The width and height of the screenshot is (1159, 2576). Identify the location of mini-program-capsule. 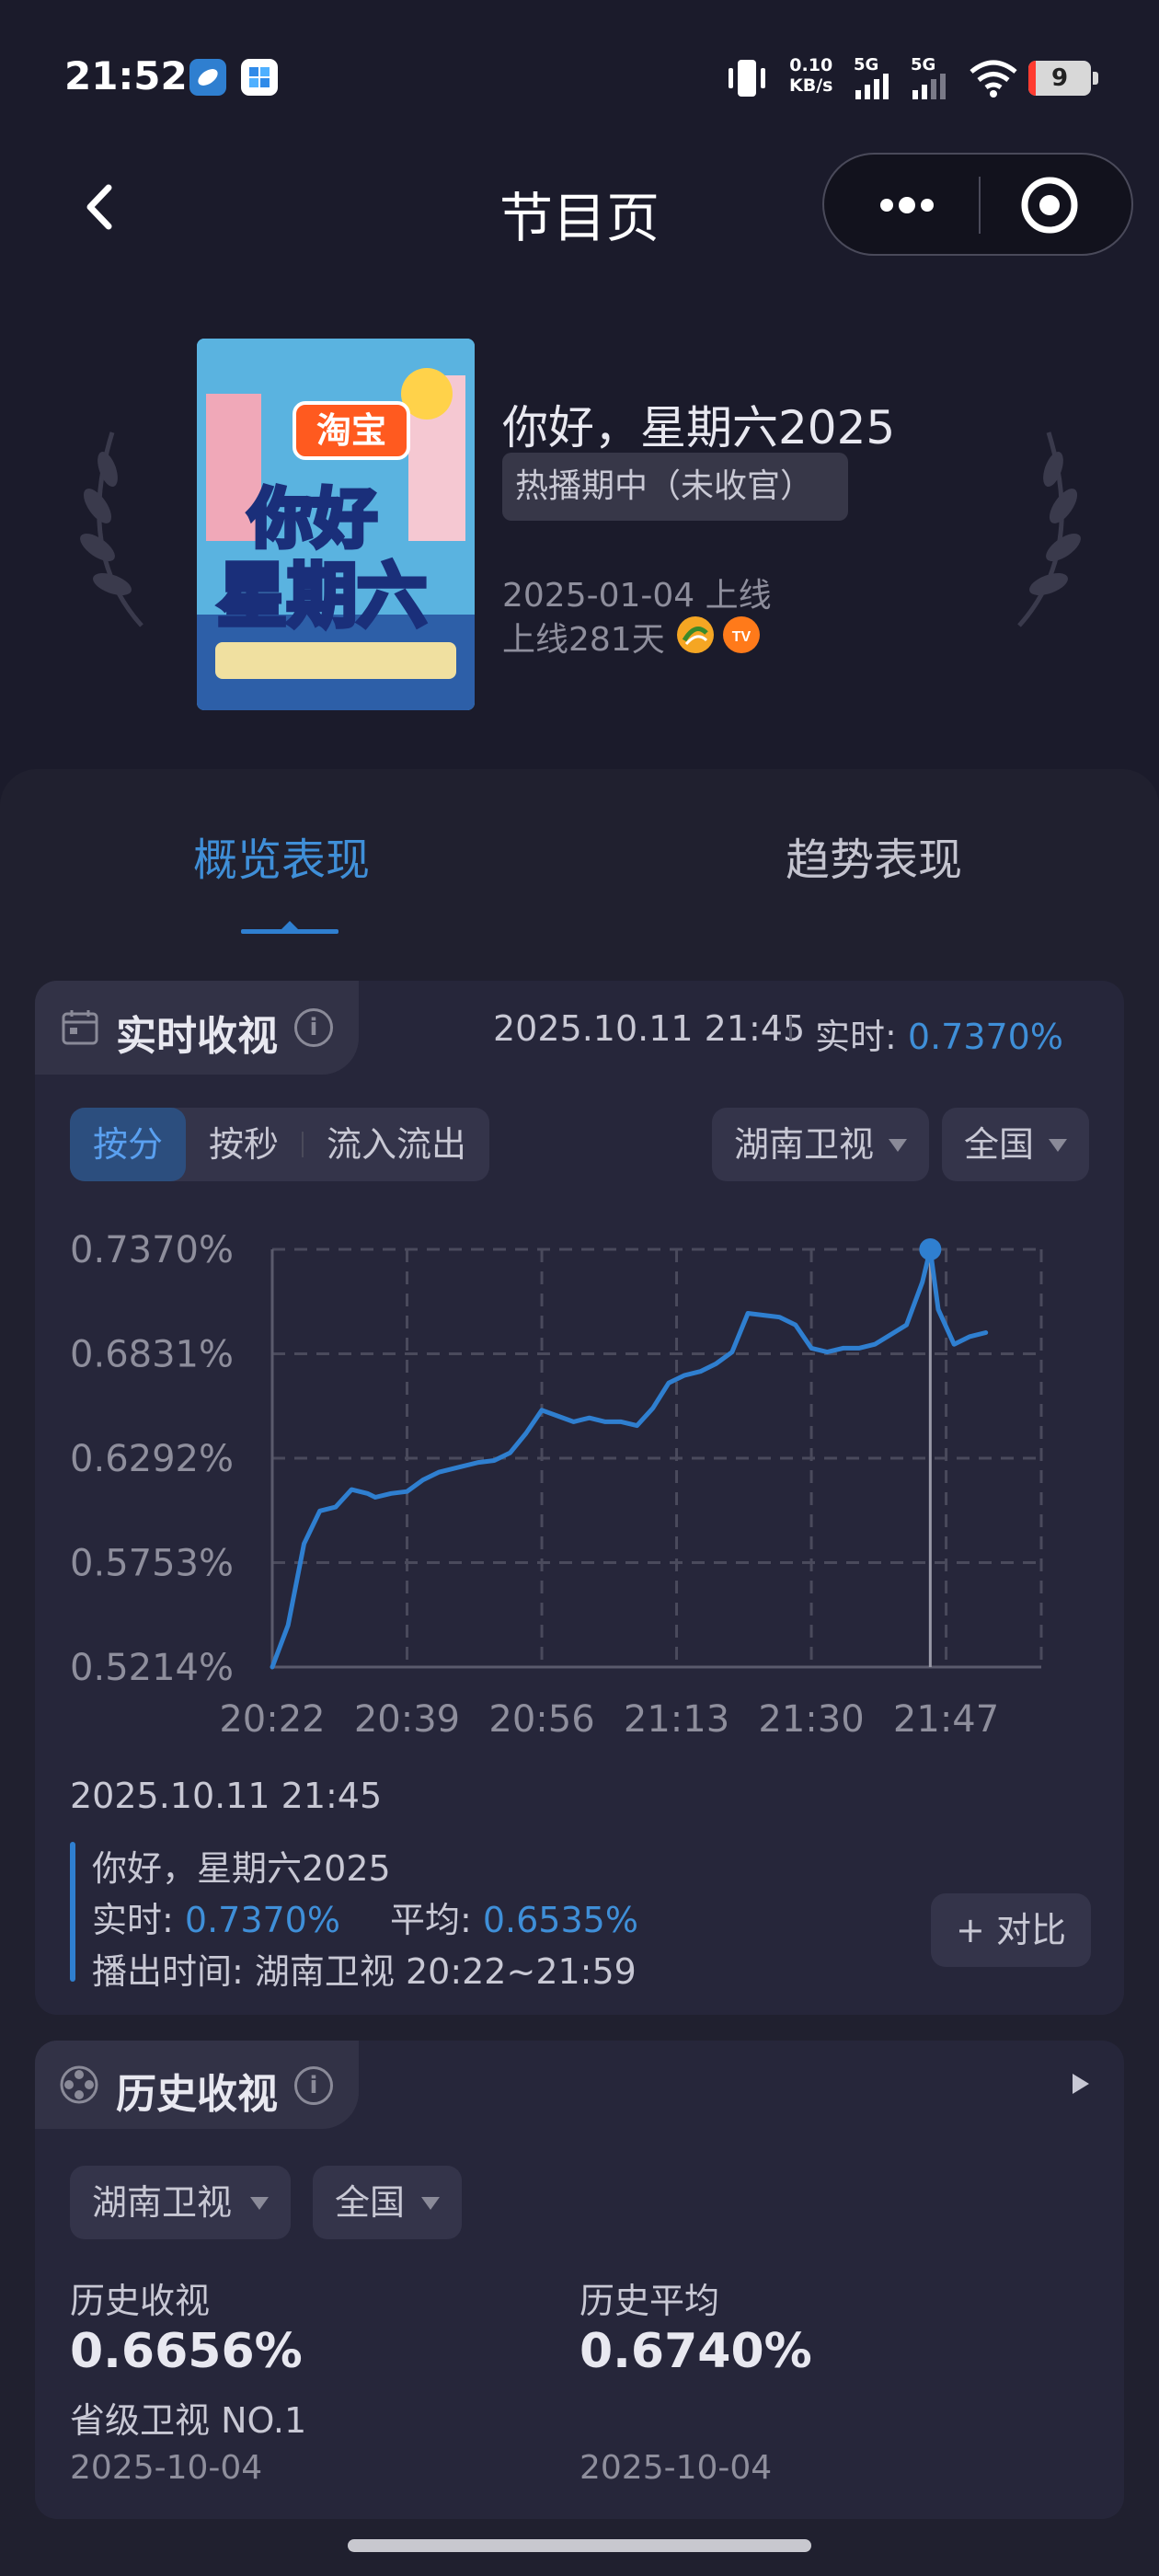
(977, 204).